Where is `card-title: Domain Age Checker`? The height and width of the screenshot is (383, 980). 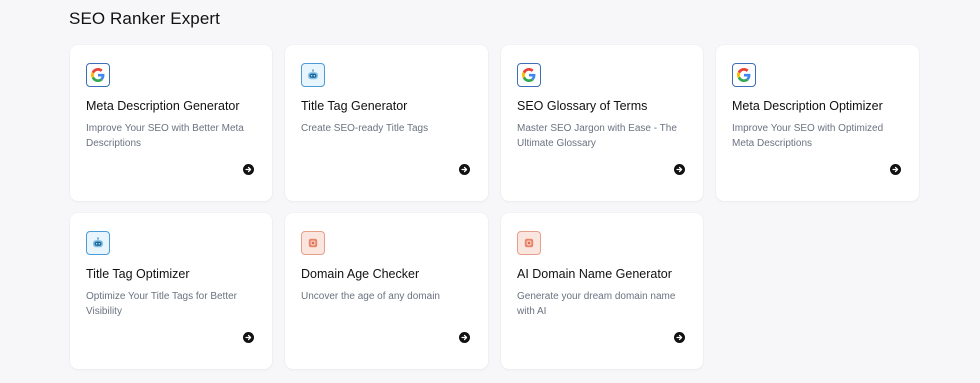 card-title: Domain Age Checker is located at coordinates (360, 274).